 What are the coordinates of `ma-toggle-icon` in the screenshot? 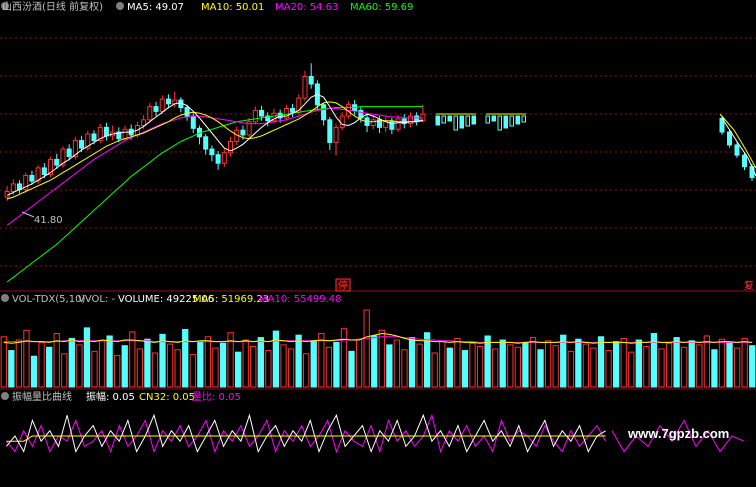 It's located at (120, 6).